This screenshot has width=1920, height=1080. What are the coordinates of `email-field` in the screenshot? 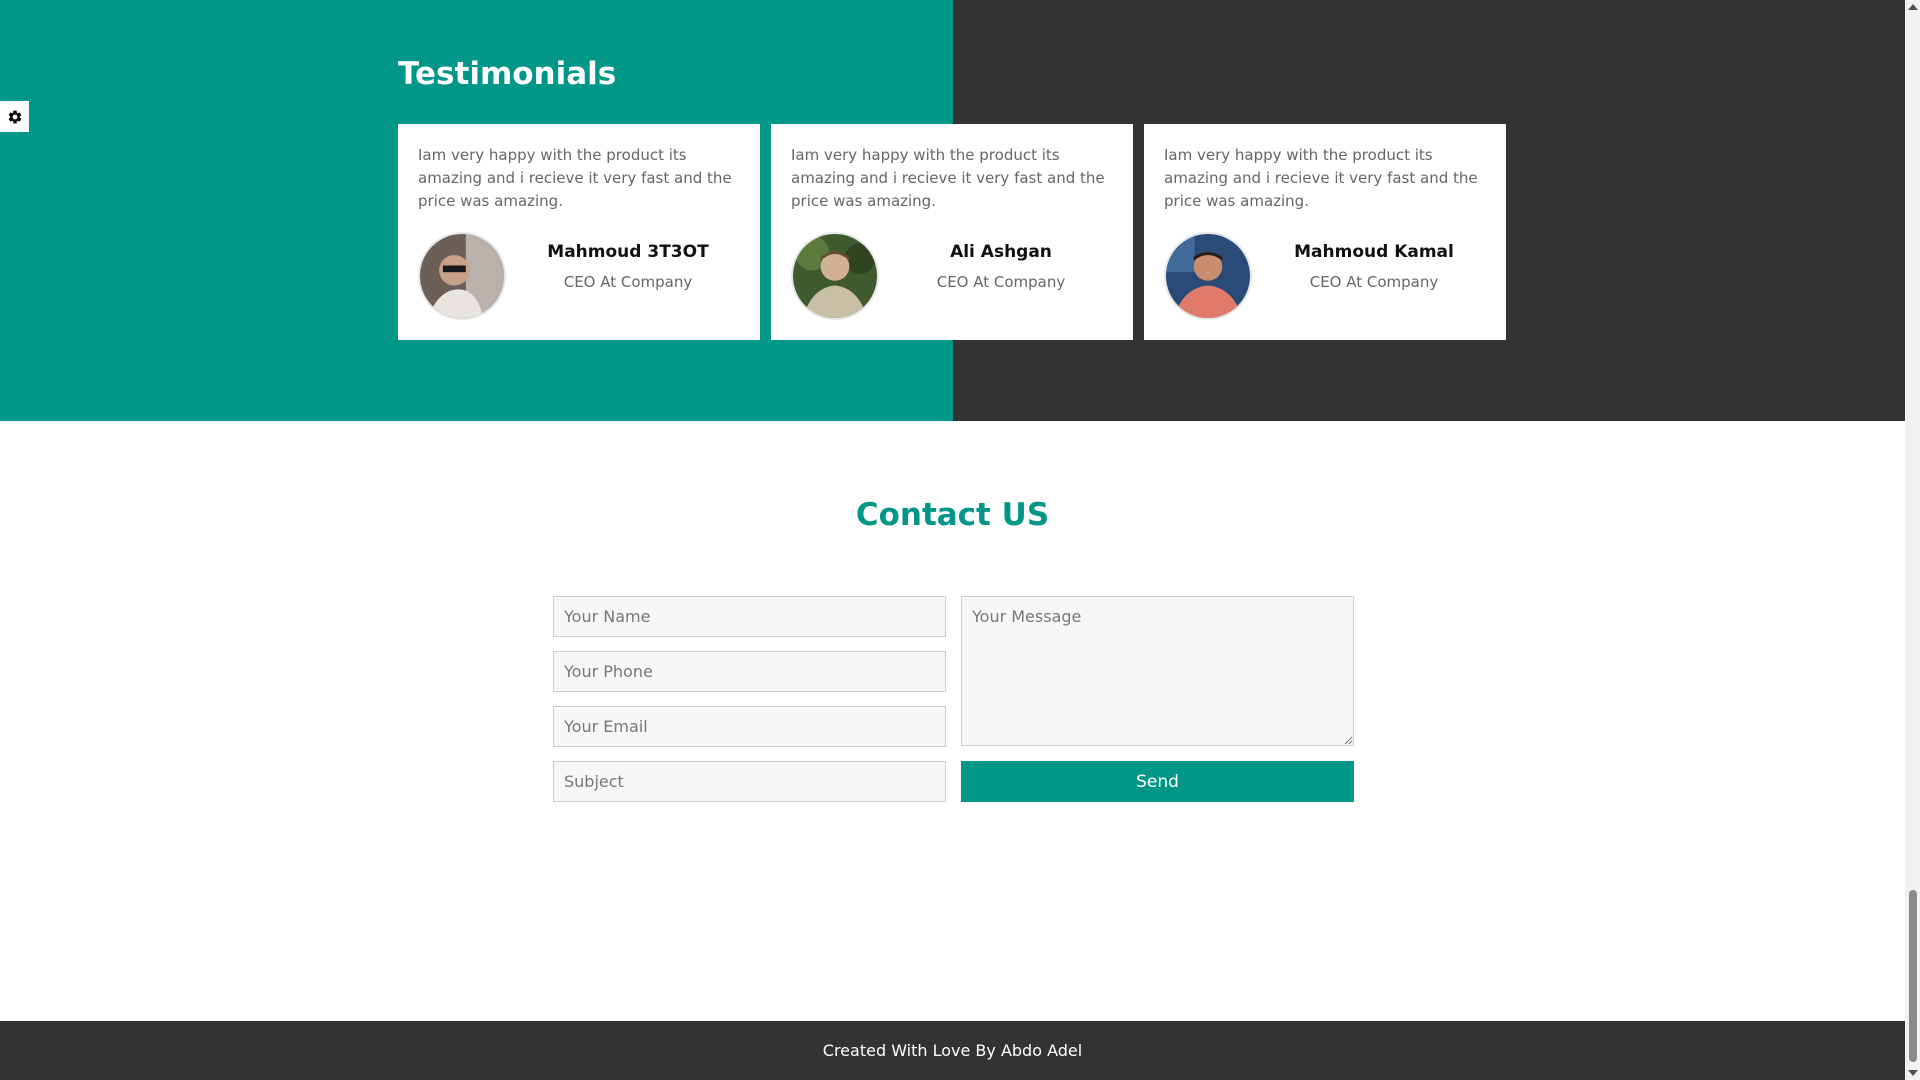 It's located at (749, 726).